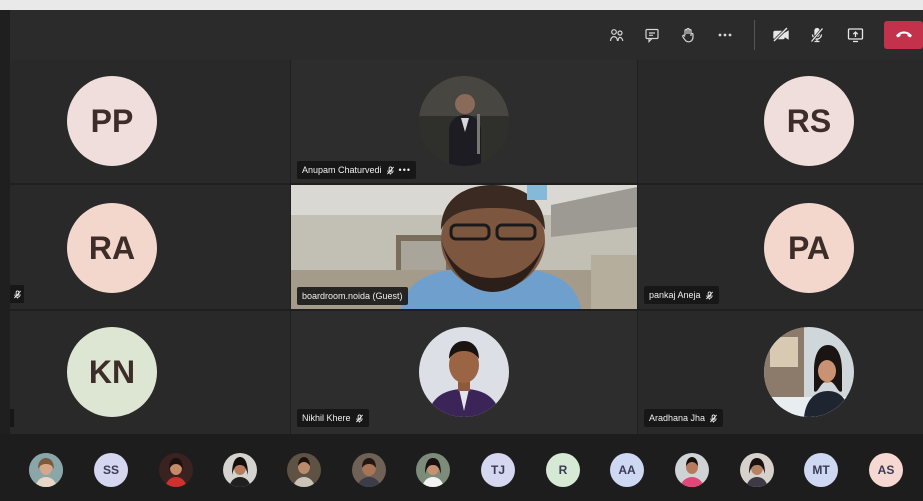 This screenshot has width=923, height=501. What do you see at coordinates (725, 35) in the screenshot?
I see `more-options-icon` at bounding box center [725, 35].